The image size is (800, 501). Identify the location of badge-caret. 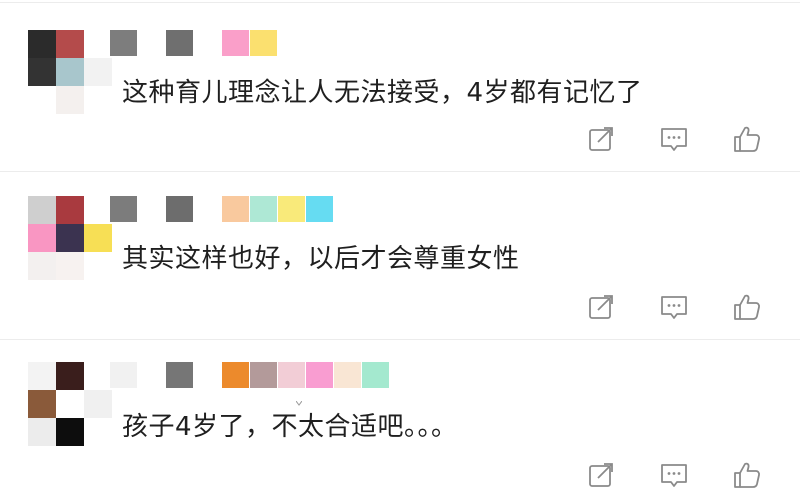
(299, 399).